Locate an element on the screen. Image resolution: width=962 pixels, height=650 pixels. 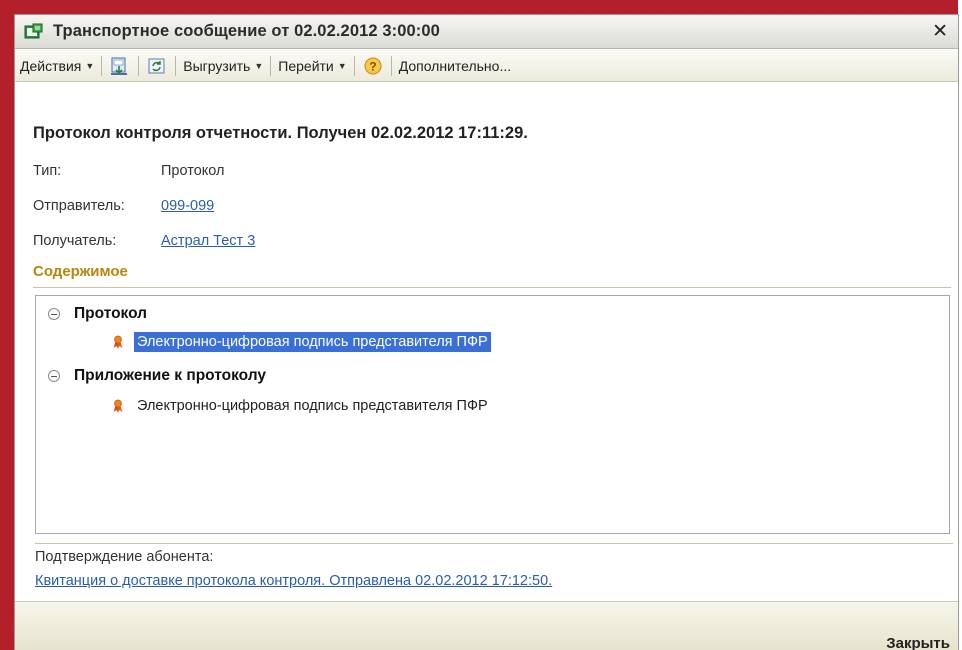
section-divider is located at coordinates (492, 287).